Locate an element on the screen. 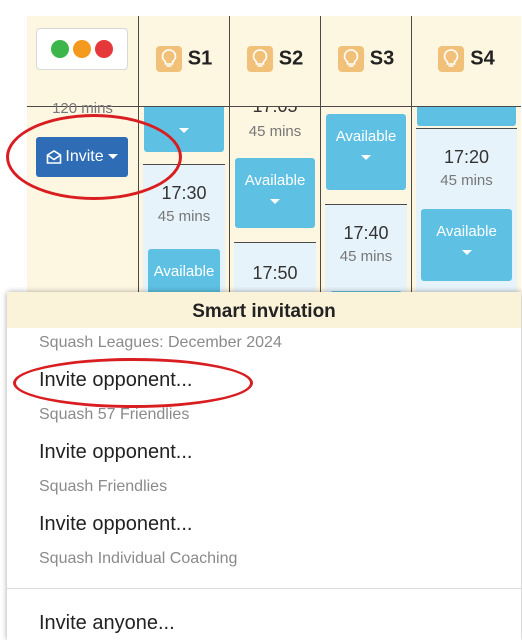  slot-time: 17:40 is located at coordinates (366, 233).